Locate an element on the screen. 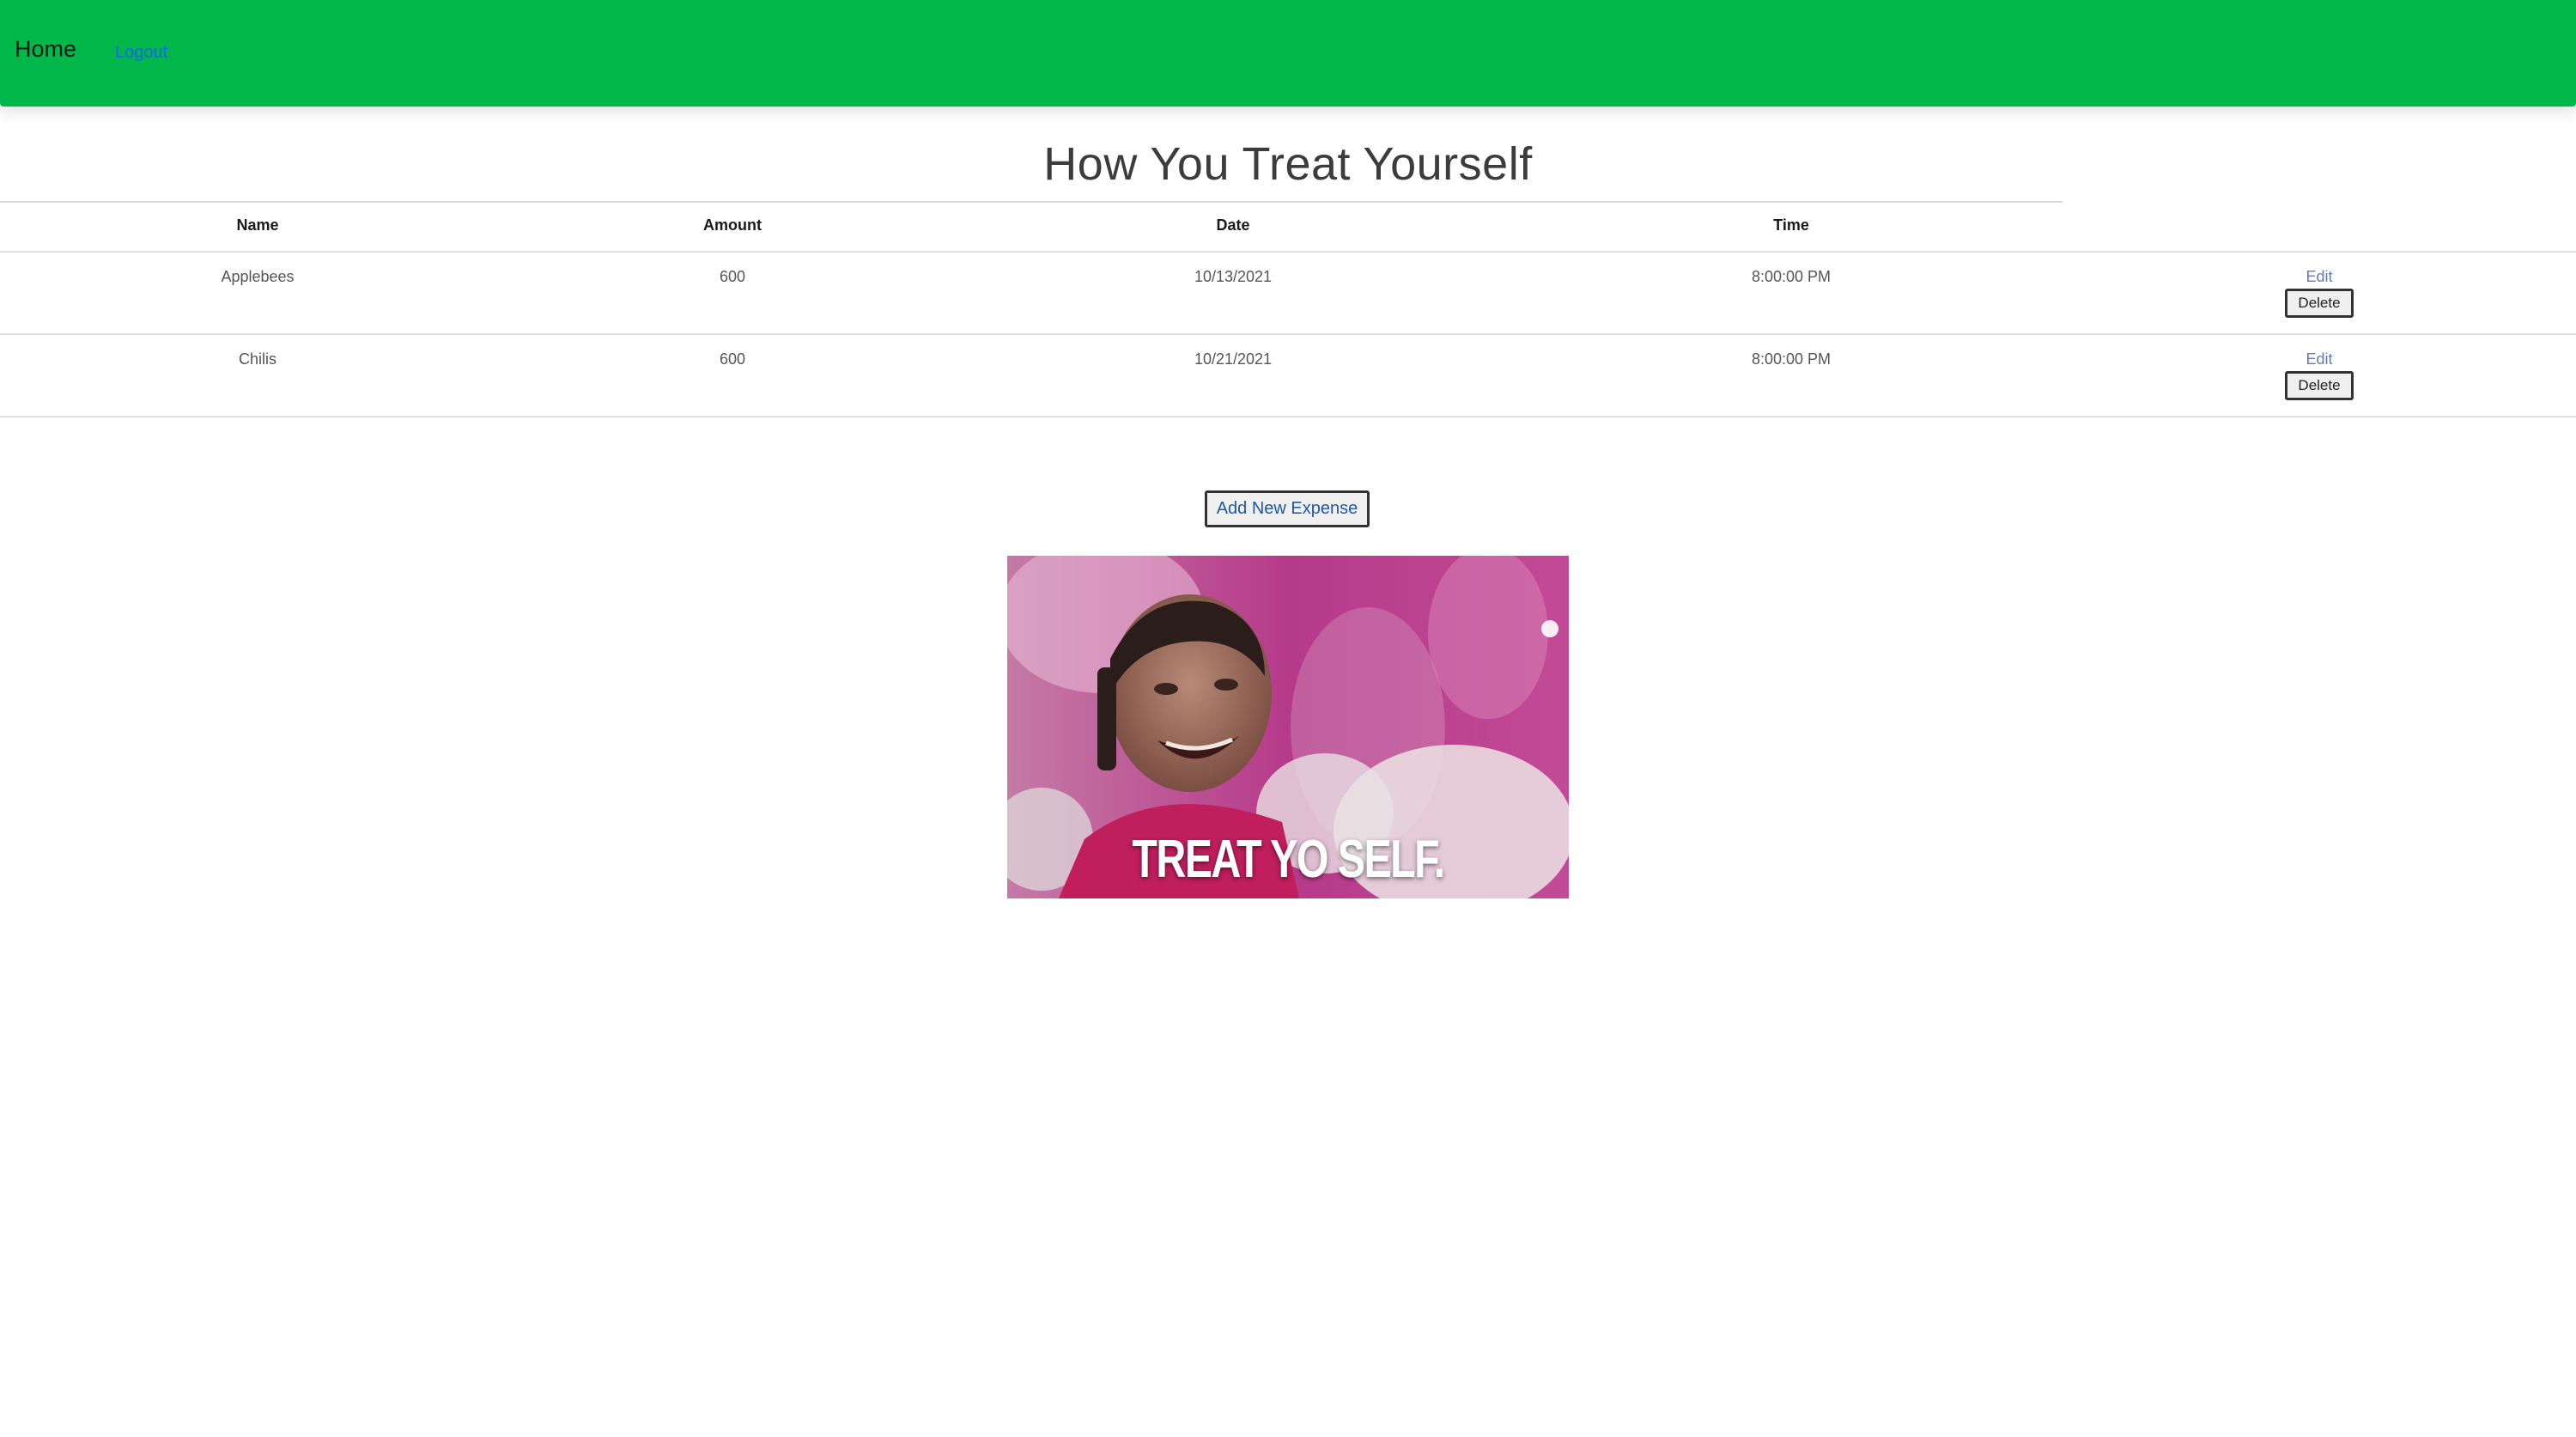 The height and width of the screenshot is (1437, 2576). cell-name: Applebees is located at coordinates (258, 276).